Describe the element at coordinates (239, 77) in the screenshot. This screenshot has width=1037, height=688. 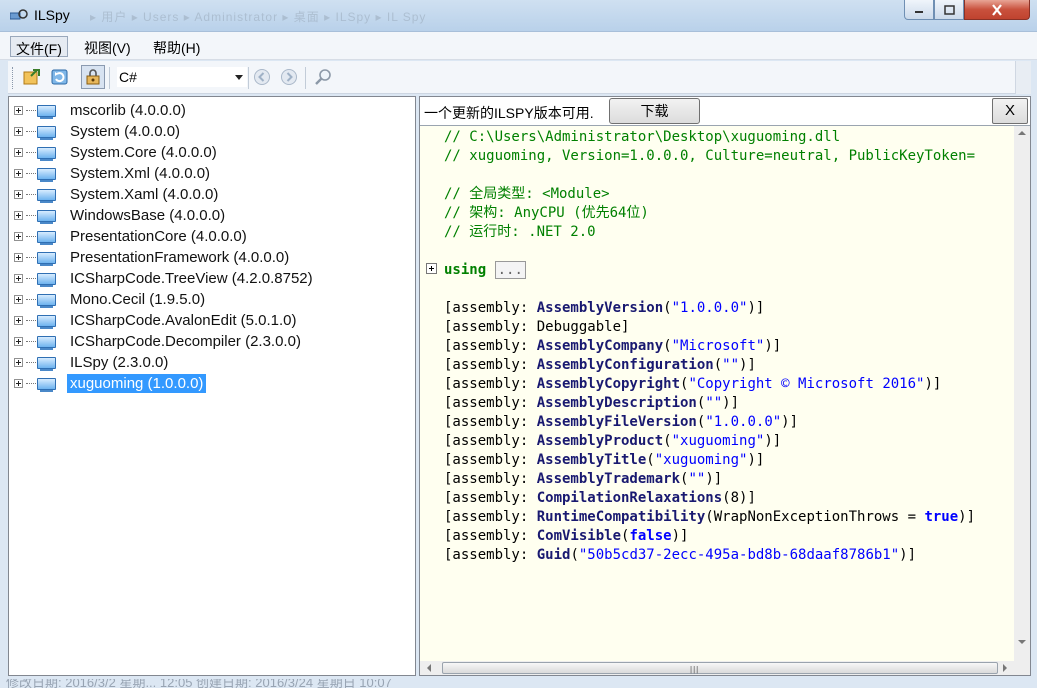
I see `chevron-down-icon` at that location.